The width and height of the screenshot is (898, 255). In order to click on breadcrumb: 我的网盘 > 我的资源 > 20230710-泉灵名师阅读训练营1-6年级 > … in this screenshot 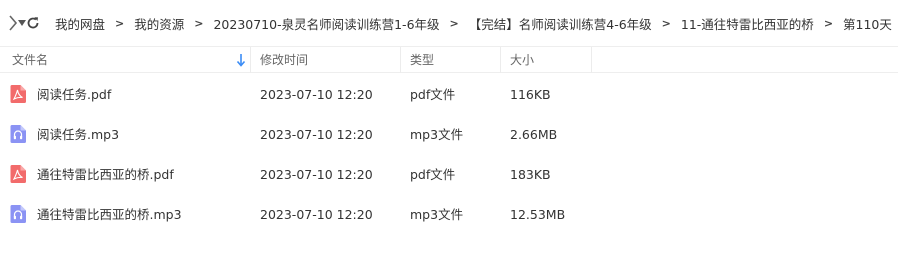, I will do `click(476, 23)`.